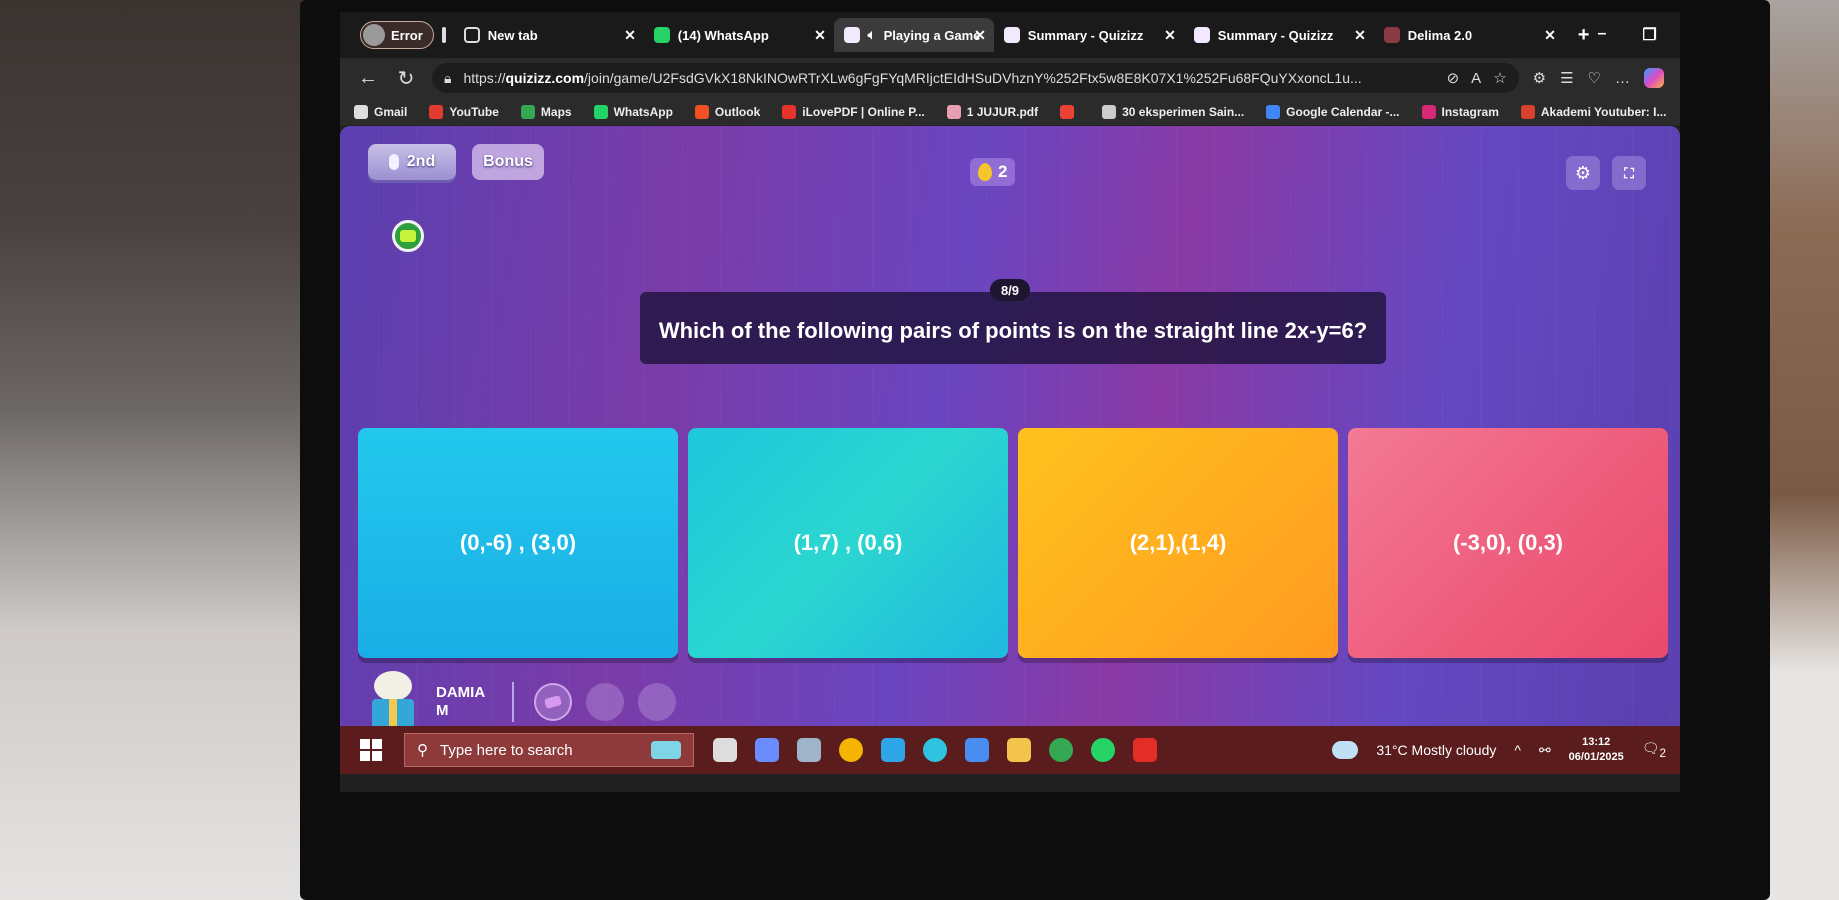 The height and width of the screenshot is (900, 1839). What do you see at coordinates (1010, 290) in the screenshot?
I see `question-counter: 8/9` at bounding box center [1010, 290].